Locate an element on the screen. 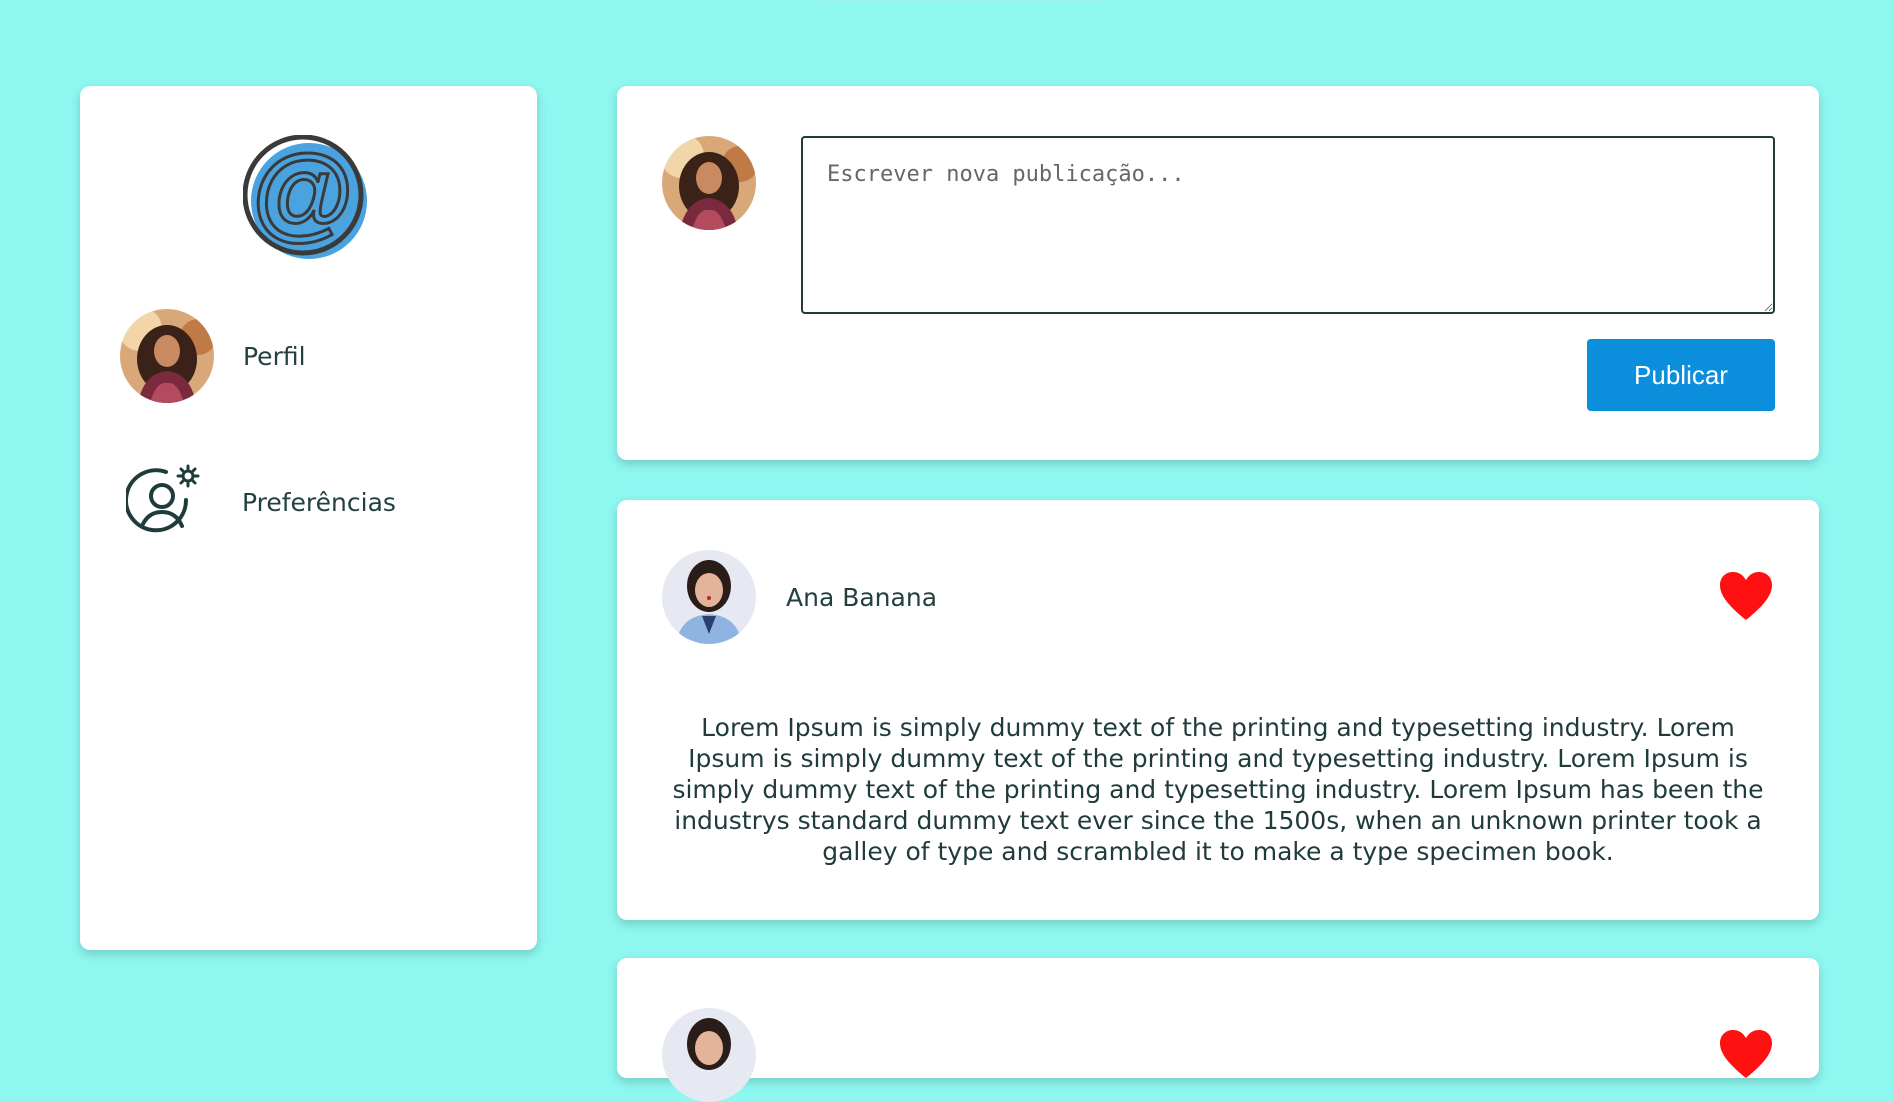 The width and height of the screenshot is (1893, 1102). sidebar-item-preferencias: Preferências is located at coordinates (260, 502).